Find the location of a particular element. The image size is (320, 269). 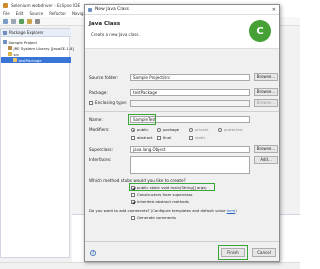

tree-item-testpackage: testPackage is located at coordinates (36, 60).